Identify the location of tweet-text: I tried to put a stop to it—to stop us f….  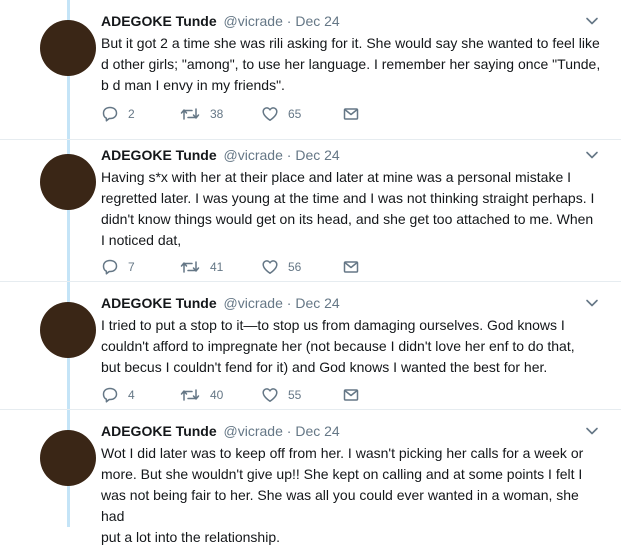
(351, 346).